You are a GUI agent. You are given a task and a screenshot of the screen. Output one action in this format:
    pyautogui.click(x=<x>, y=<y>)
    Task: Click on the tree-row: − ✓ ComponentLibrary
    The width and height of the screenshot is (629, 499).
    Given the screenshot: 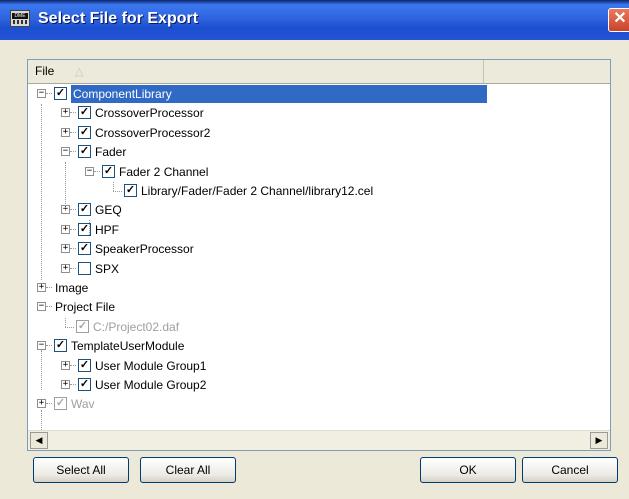 What is the action you would take?
    pyautogui.click(x=319, y=94)
    